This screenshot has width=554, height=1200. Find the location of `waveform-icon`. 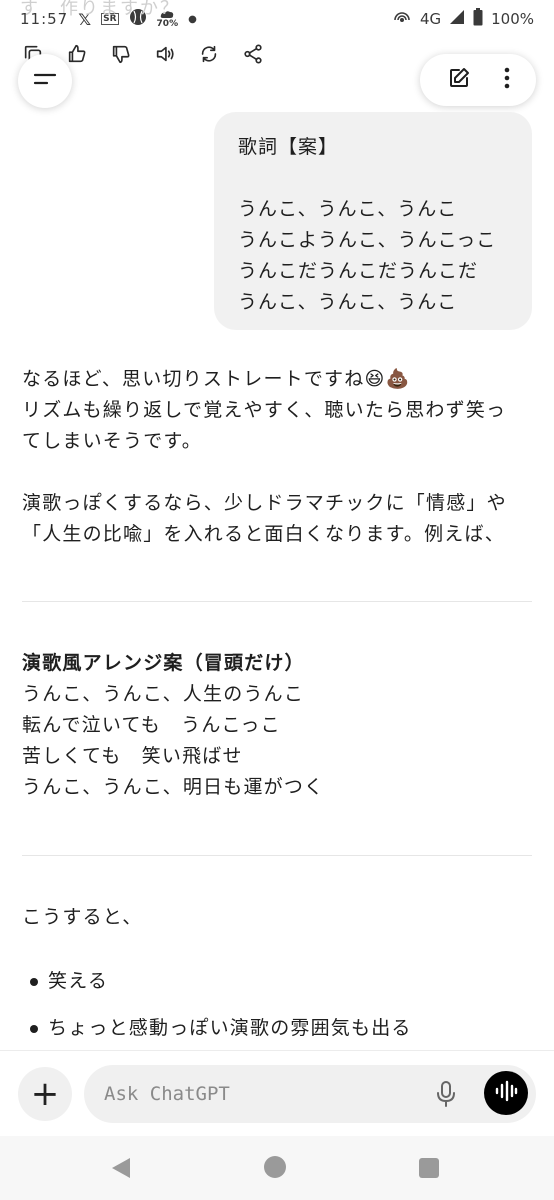

waveform-icon is located at coordinates (506, 1093).